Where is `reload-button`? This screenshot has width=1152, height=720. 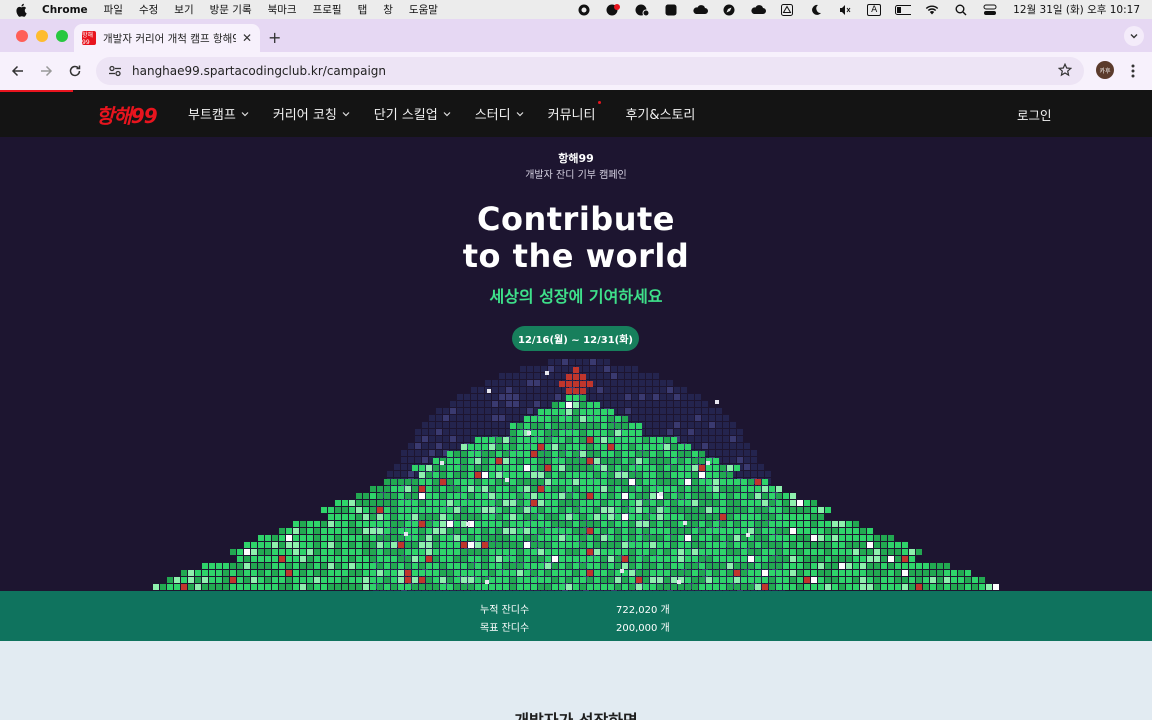
reload-button is located at coordinates (75, 71).